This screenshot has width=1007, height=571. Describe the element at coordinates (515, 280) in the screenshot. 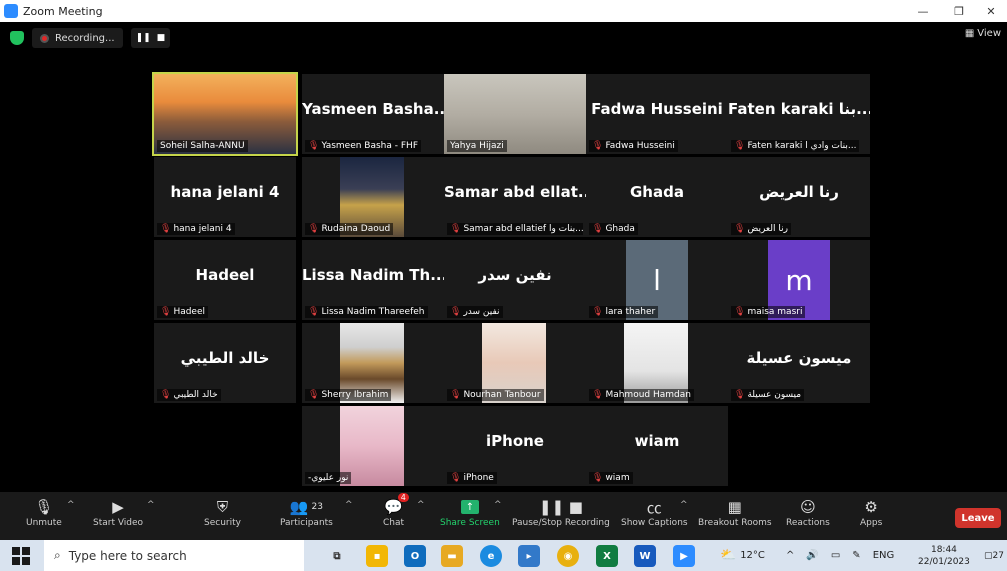

I see `participant-tile: نفين سدر 🎙 نفين سدر` at that location.